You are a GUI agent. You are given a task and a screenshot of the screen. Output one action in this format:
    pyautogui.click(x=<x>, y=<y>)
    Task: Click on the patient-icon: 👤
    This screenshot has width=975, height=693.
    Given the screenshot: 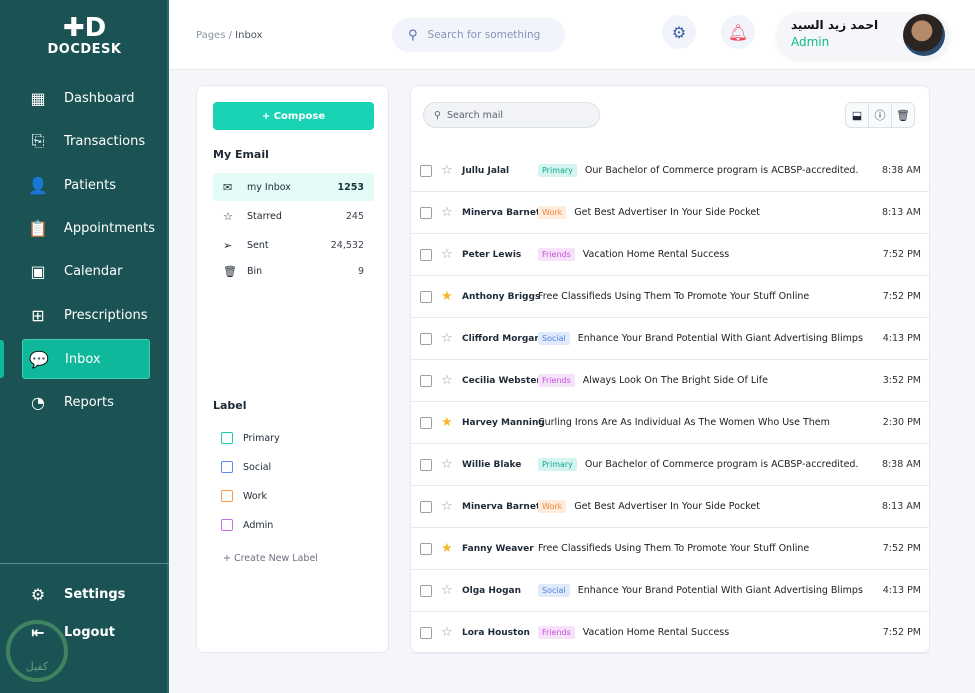 What is the action you would take?
    pyautogui.click(x=38, y=185)
    